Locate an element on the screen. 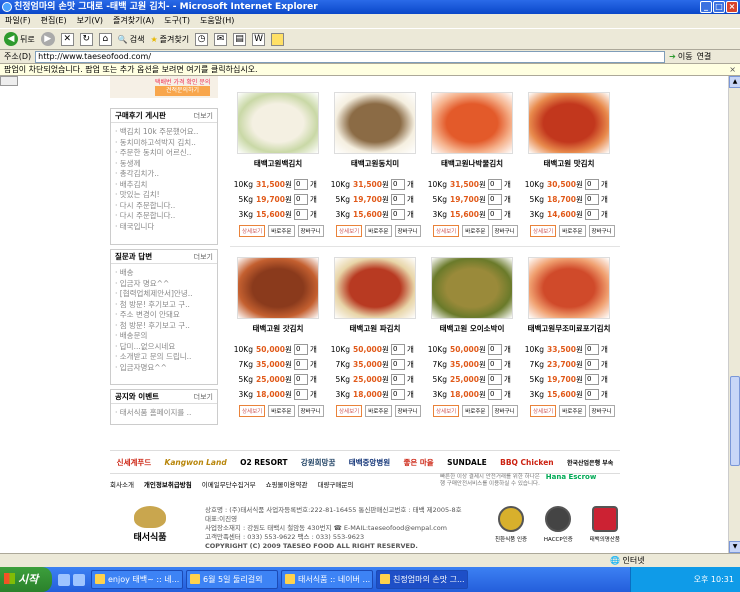  product-name: 태백고원백김치 is located at coordinates (278, 168).